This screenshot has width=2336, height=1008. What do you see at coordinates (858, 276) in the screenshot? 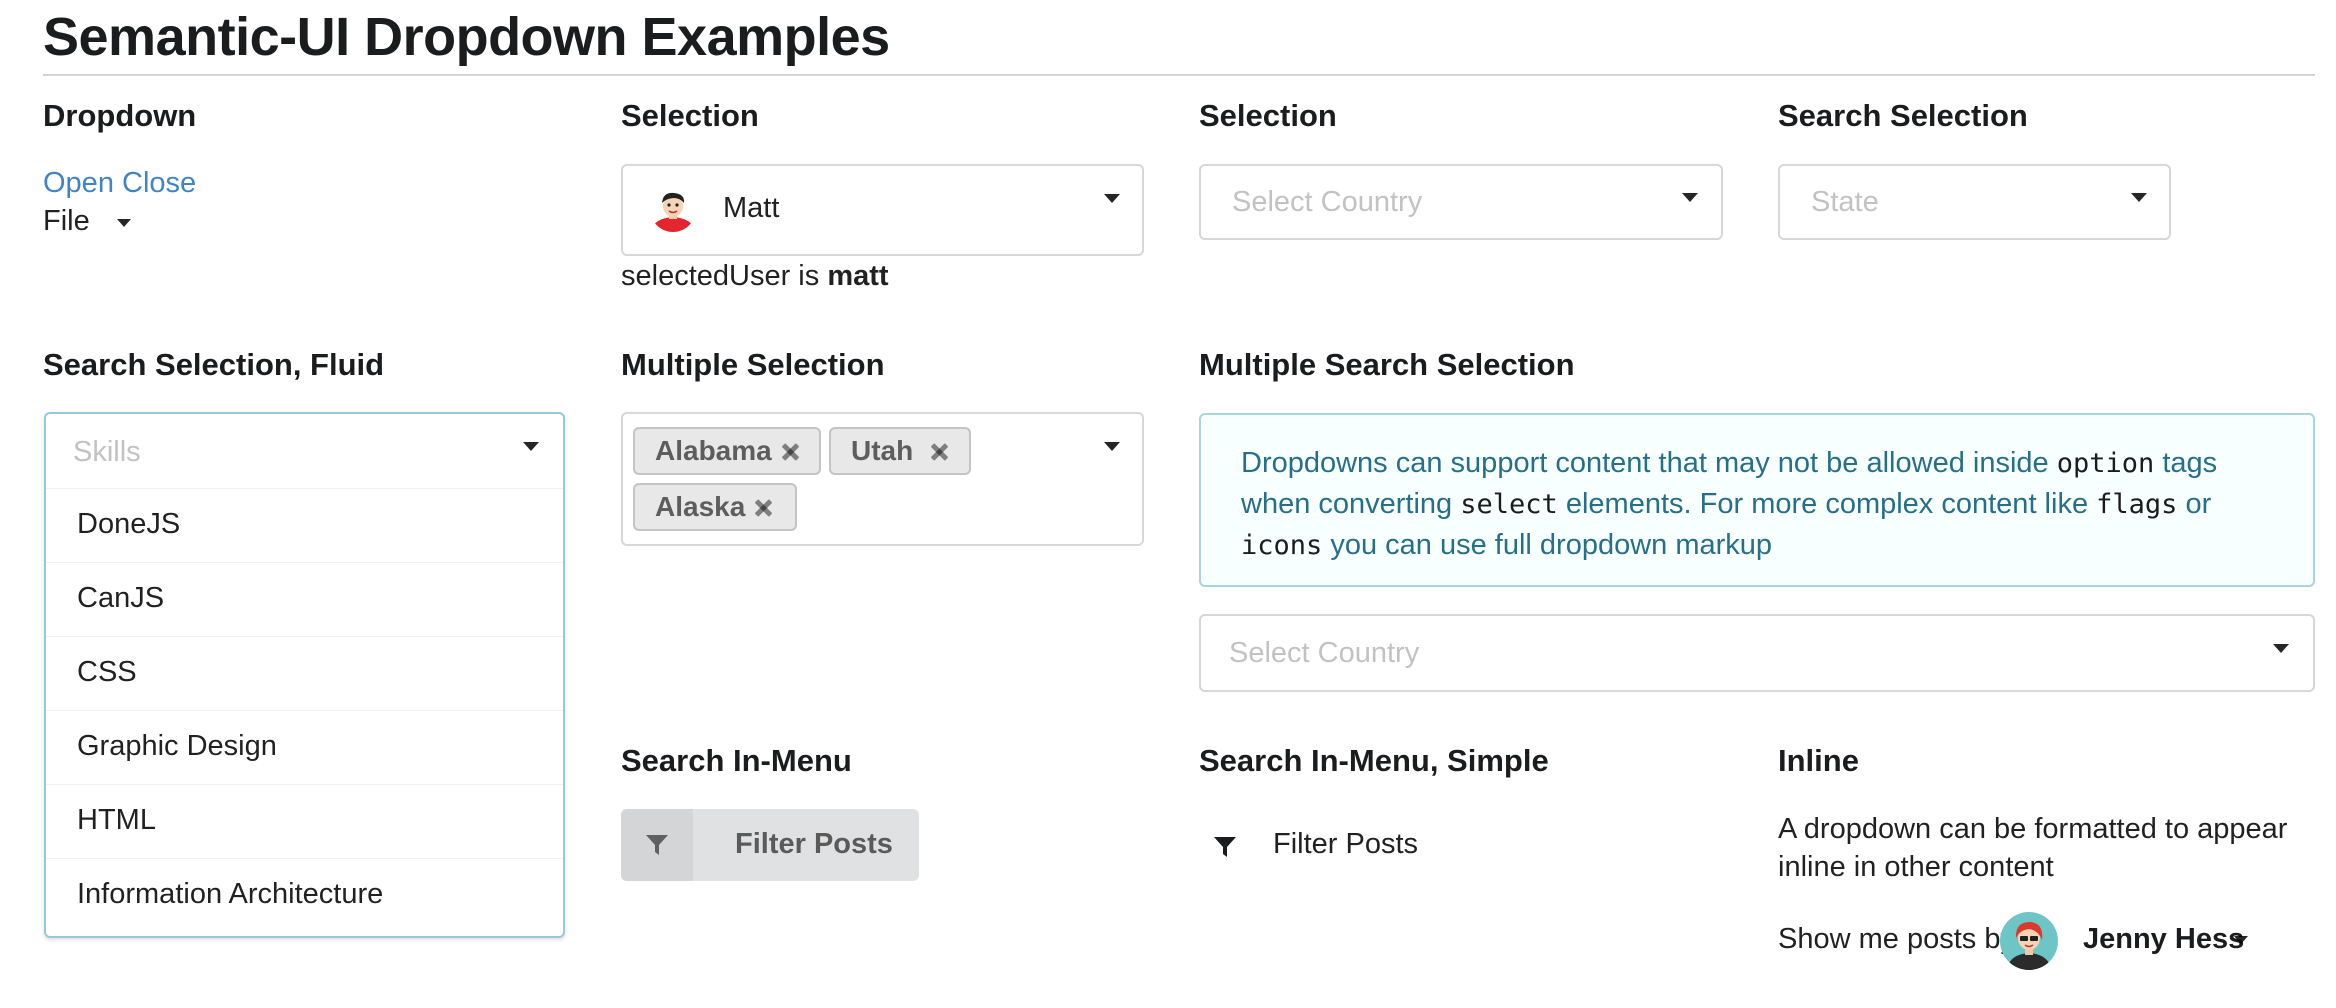
I see `selected-user-value: matt` at bounding box center [858, 276].